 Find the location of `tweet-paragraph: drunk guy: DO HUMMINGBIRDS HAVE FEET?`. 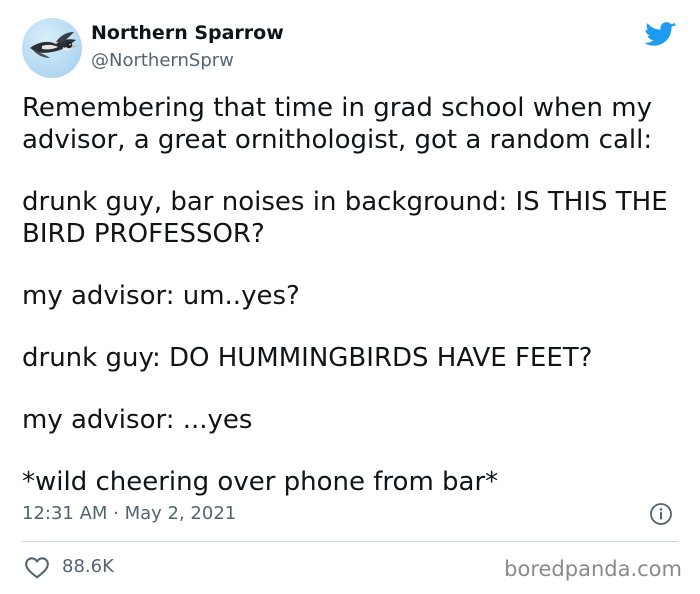

tweet-paragraph: drunk guy: DO HUMMINGBIRDS HAVE FEET? is located at coordinates (307, 358).